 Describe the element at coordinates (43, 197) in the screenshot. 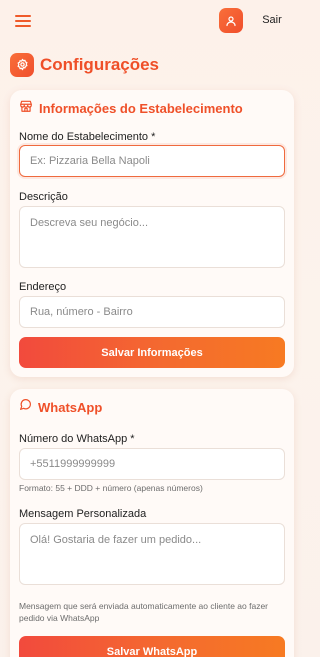

I see `description-label: Descrição` at that location.